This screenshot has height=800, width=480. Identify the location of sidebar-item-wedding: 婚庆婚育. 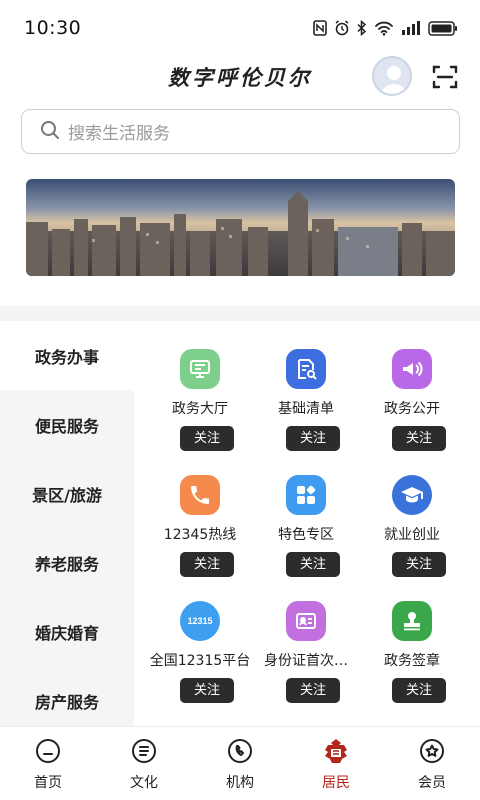
(67, 631).